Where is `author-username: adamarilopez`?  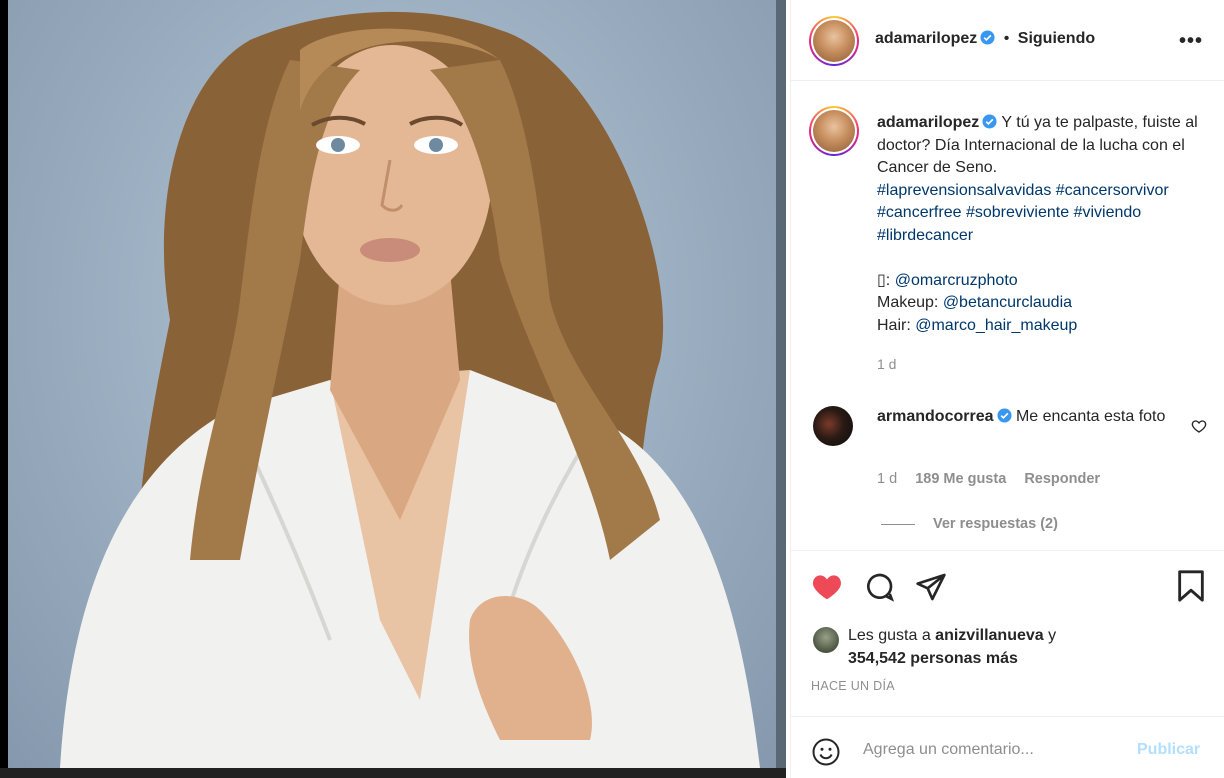
author-username: adamarilopez is located at coordinates (926, 38).